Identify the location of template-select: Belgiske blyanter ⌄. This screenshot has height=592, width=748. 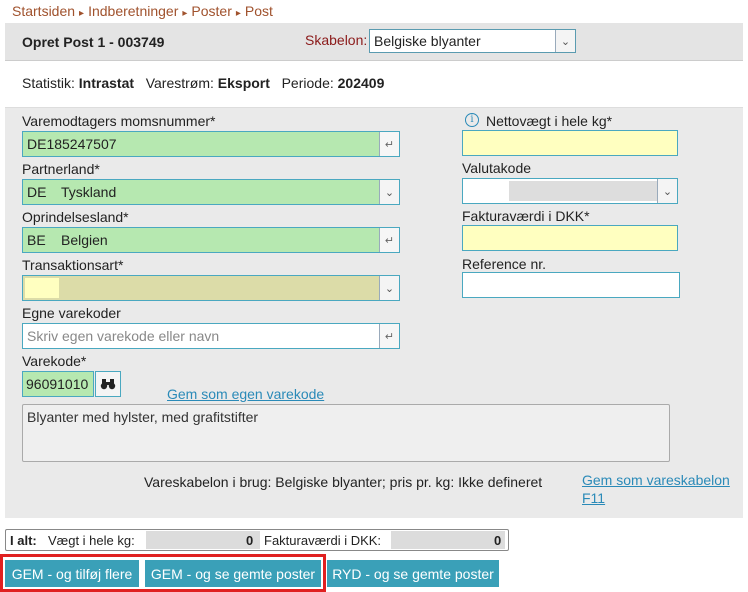
(472, 41).